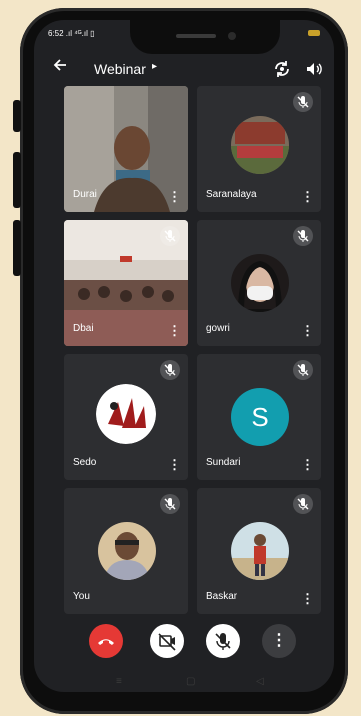 Image resolution: width=361 pixels, height=716 pixels. I want to click on participant-tile-sedo: Sedo ⋮, so click(126, 417).